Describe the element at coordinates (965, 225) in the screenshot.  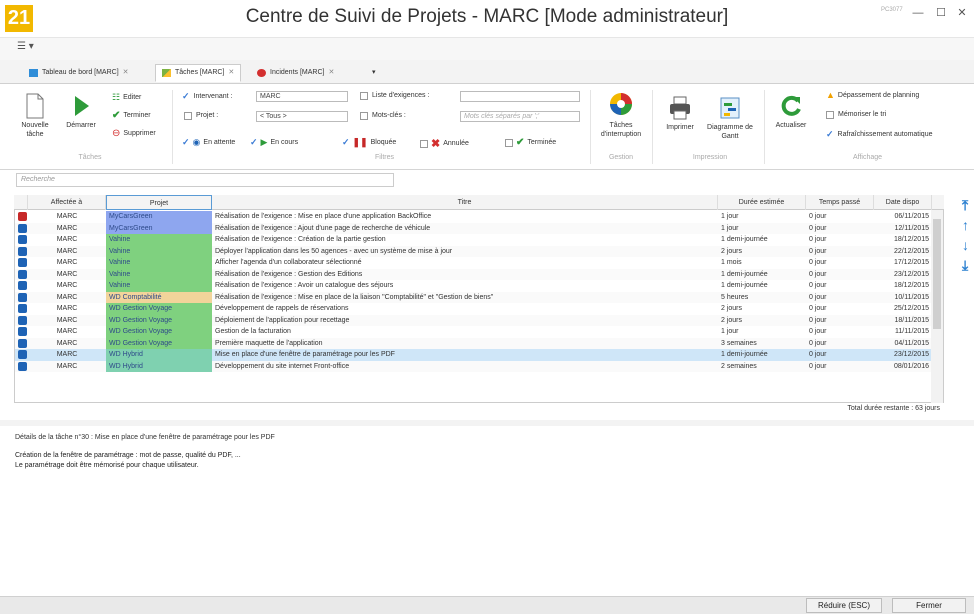
I see `move-up-icon: ↑` at that location.